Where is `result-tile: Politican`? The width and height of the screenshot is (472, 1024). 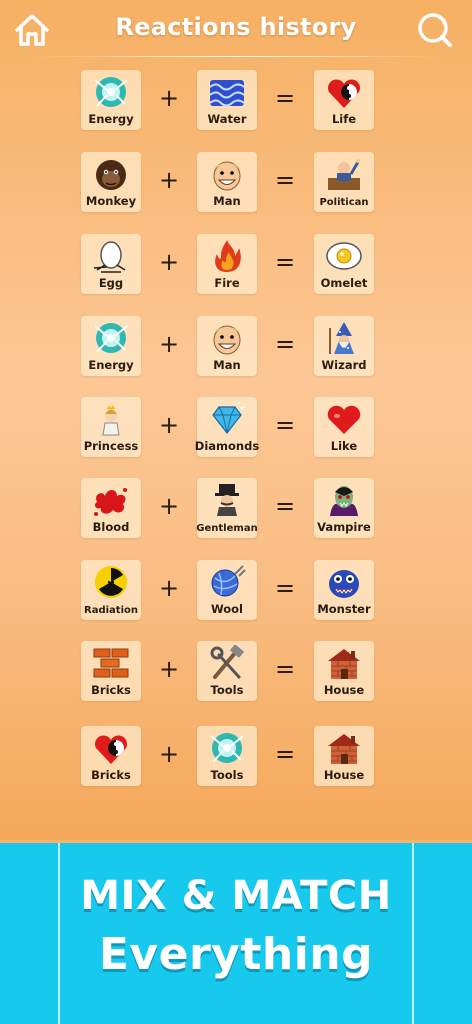
result-tile: Politican is located at coordinates (344, 182).